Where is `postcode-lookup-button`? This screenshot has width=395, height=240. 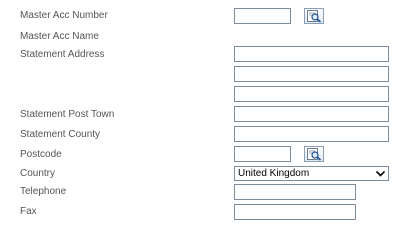 postcode-lookup-button is located at coordinates (314, 154).